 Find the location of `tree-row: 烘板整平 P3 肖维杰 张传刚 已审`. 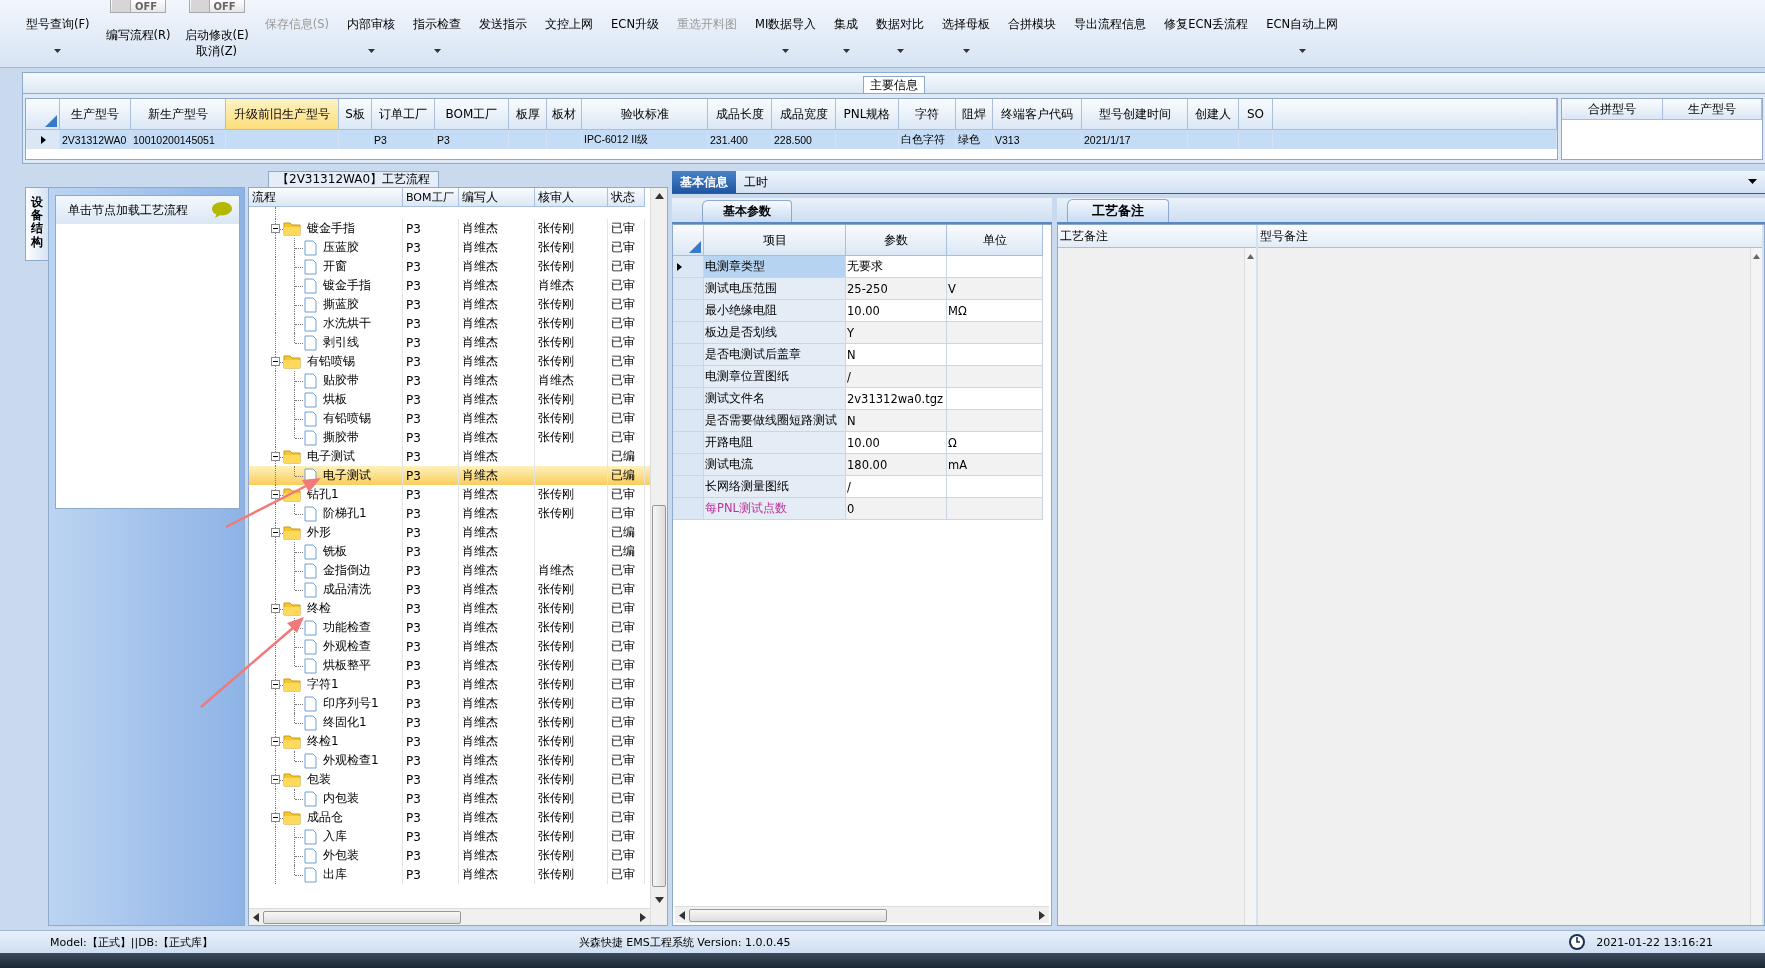

tree-row: 烘板整平 P3 肖维杰 张传刚 已审 is located at coordinates (449, 665).